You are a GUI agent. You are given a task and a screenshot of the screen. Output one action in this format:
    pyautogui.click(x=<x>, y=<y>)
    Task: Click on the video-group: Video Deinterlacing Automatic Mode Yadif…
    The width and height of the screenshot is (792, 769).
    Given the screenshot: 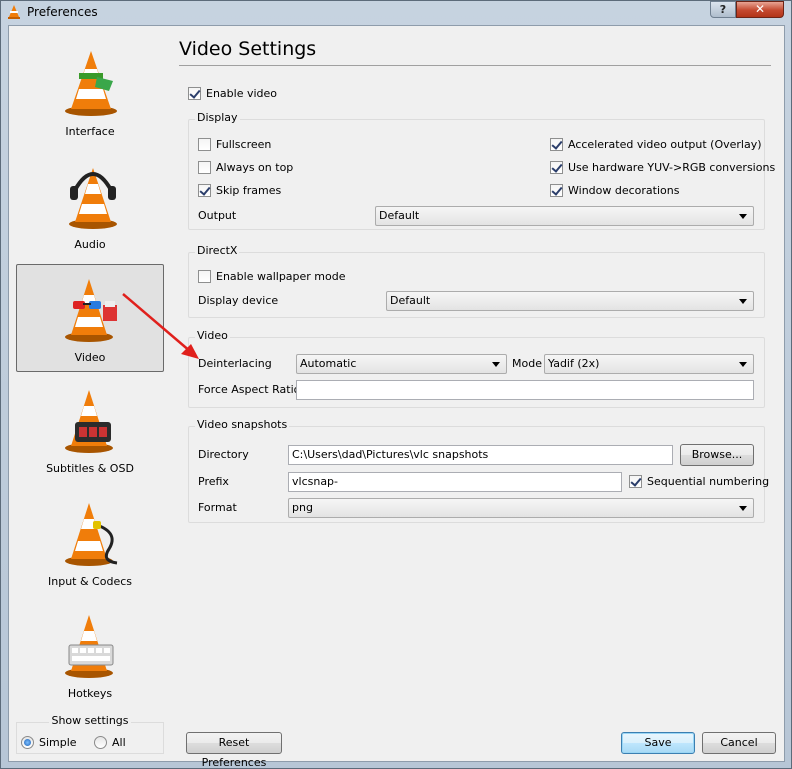 What is the action you would take?
    pyautogui.click(x=476, y=368)
    